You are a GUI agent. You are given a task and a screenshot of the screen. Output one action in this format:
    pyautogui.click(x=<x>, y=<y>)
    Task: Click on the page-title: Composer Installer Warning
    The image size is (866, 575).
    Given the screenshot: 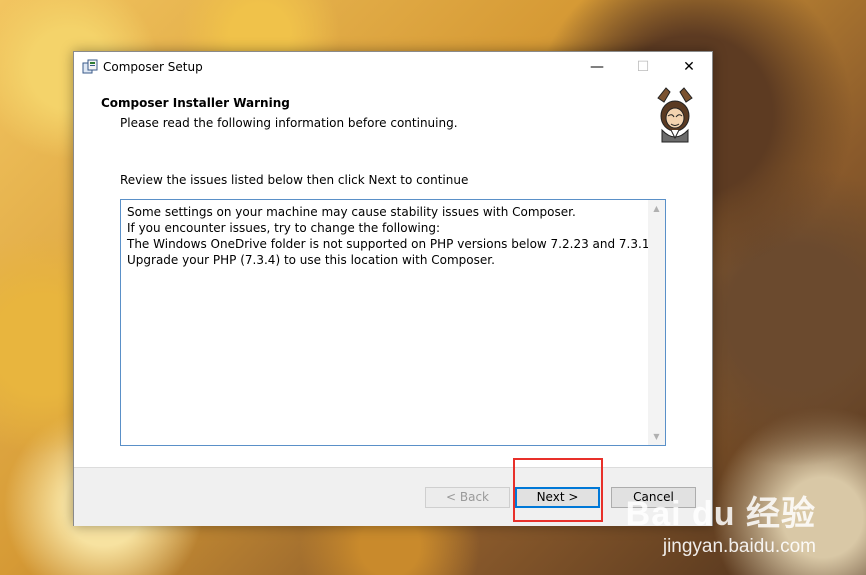 What is the action you would take?
    pyautogui.click(x=195, y=103)
    